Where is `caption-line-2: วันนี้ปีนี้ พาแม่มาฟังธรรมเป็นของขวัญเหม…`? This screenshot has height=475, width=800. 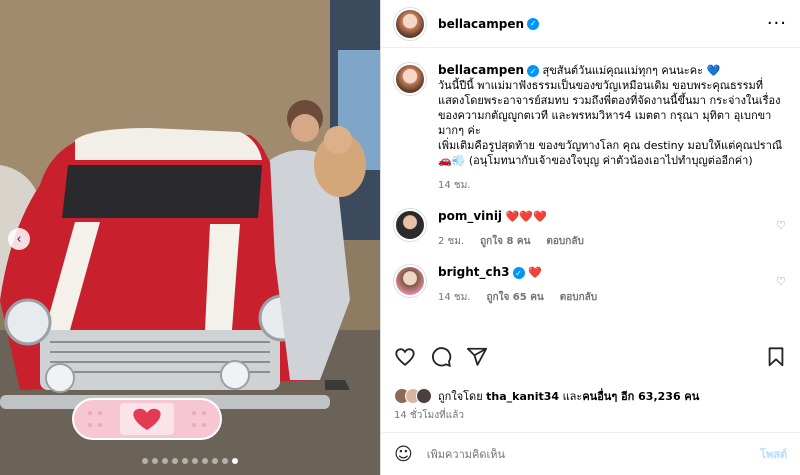 caption-line-2: วันนี้ปีนี้ พาแม่มาฟังธรรมเป็นของขวัญเหม… is located at coordinates (609, 108).